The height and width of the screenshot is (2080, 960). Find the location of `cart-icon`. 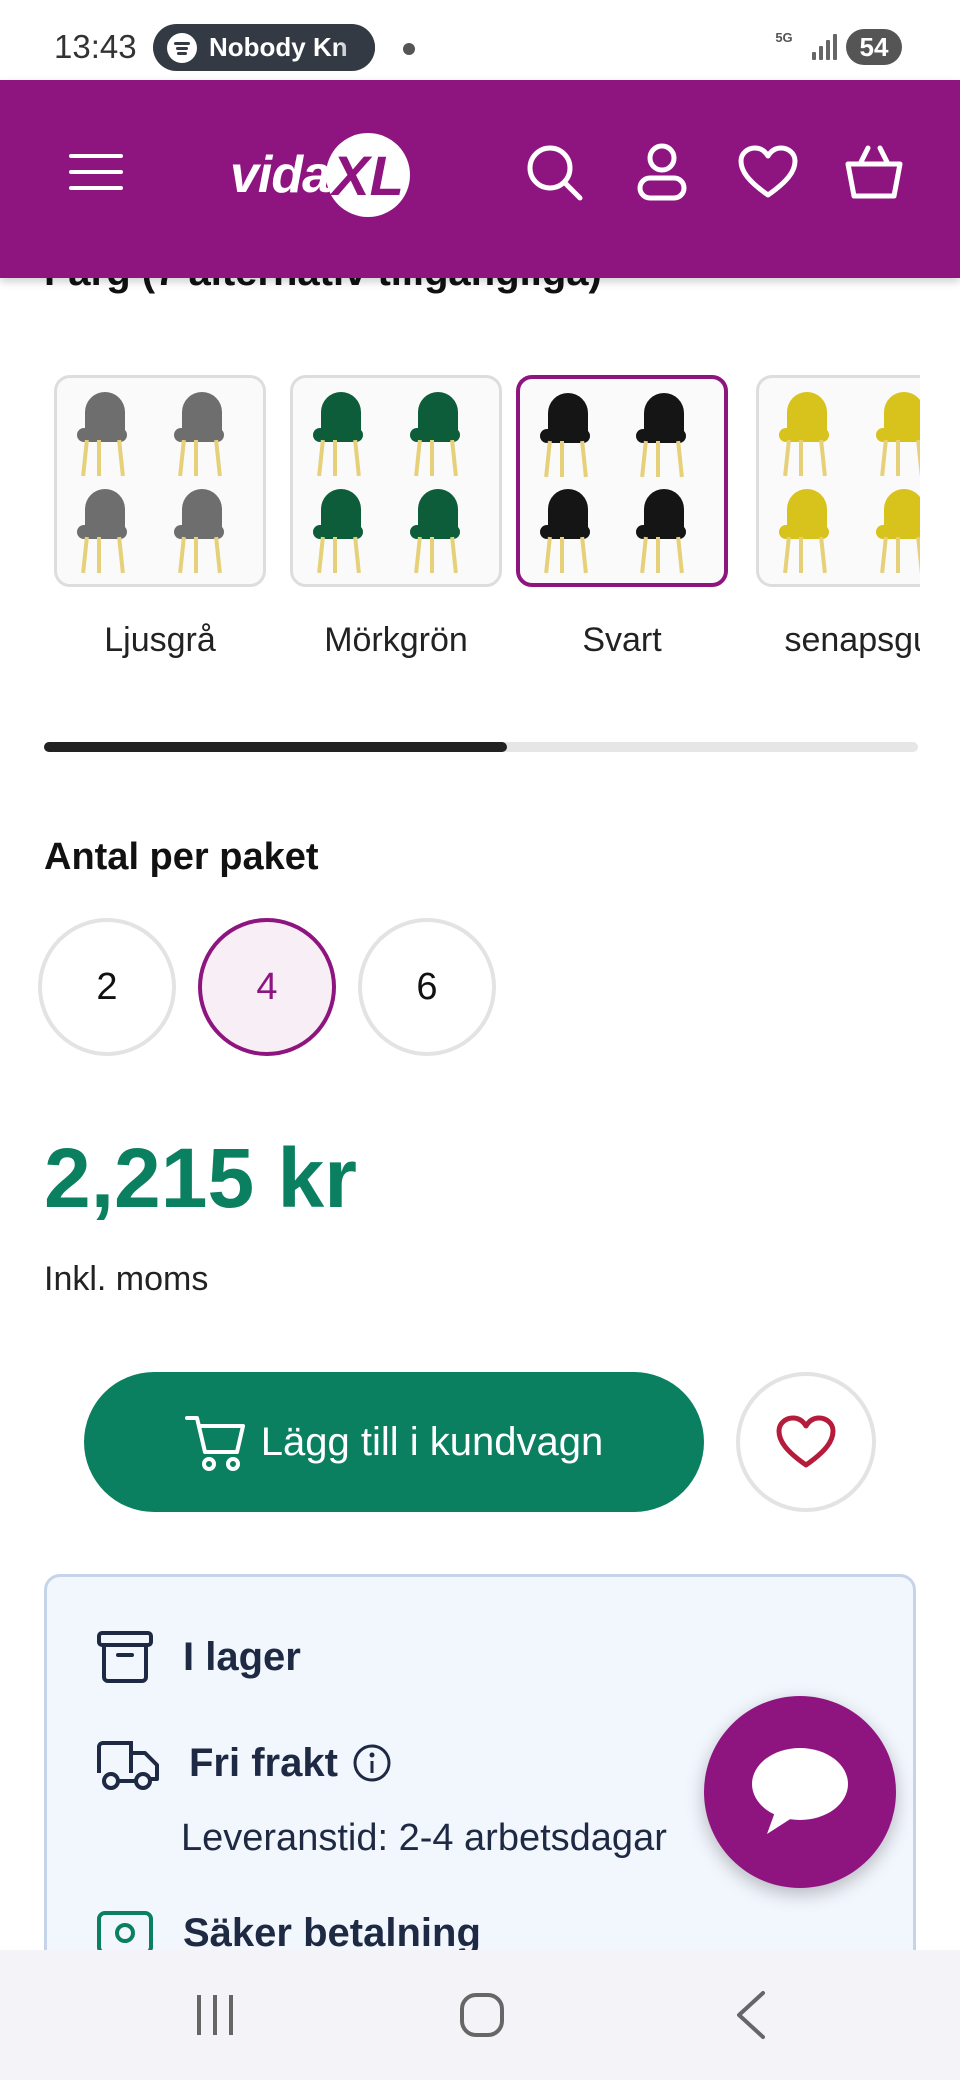

cart-icon is located at coordinates (214, 1443).